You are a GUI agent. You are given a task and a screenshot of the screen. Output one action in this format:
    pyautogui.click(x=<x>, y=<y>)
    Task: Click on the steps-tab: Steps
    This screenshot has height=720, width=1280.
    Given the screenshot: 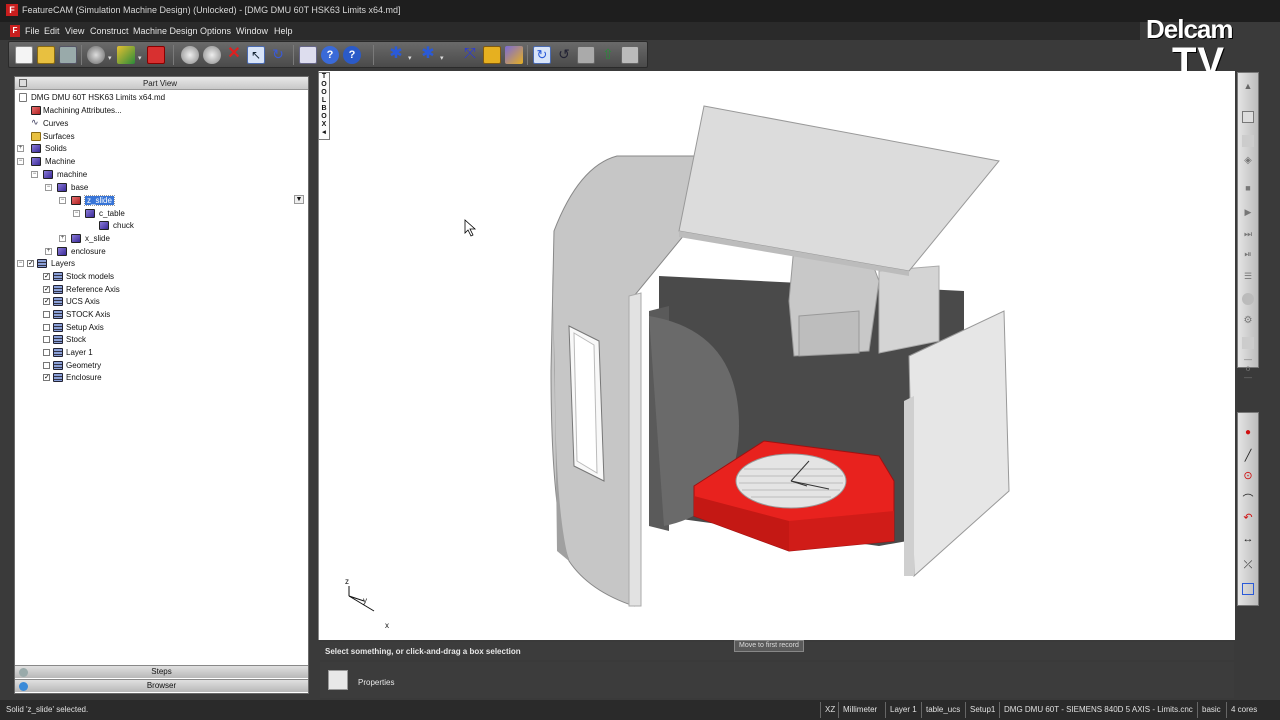 What is the action you would take?
    pyautogui.click(x=161, y=671)
    